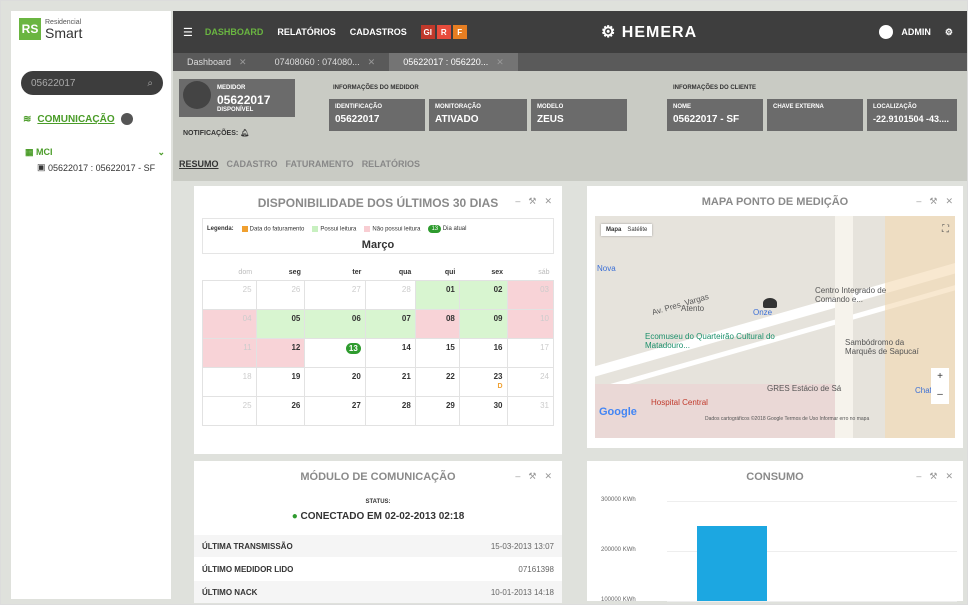 The width and height of the screenshot is (968, 605). I want to click on subtab-cadastro: CADASTRO, so click(252, 164).